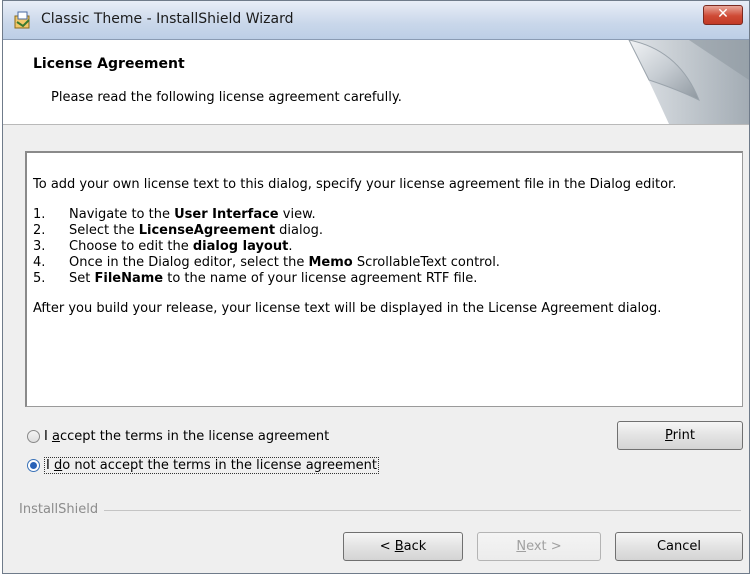 The height and width of the screenshot is (576, 752). I want to click on list-item: 2. Select the LicenseAgreement dialog., so click(384, 231).